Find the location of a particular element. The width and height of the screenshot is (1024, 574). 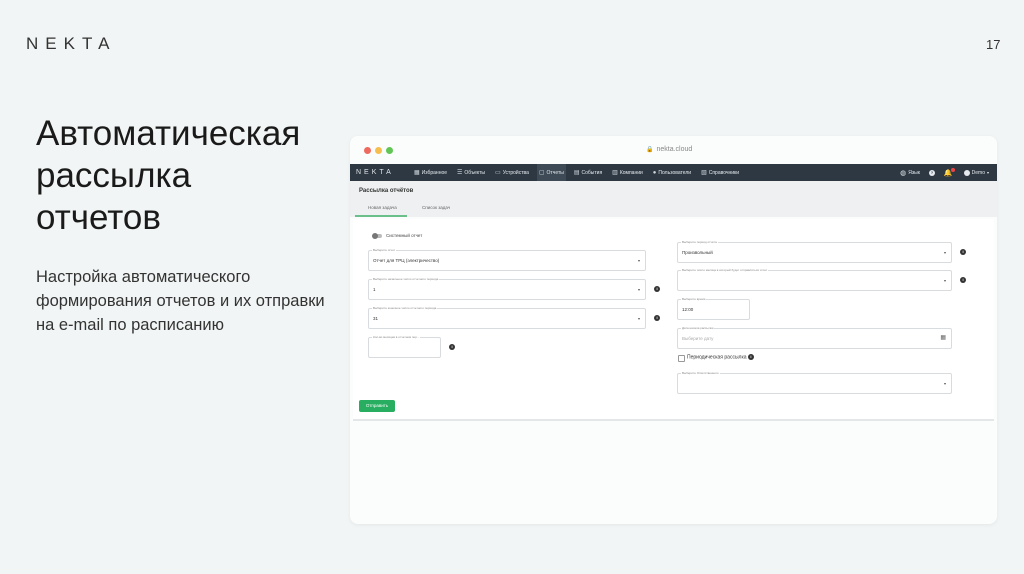

tab-new-task: Новая задача is located at coordinates (382, 207).